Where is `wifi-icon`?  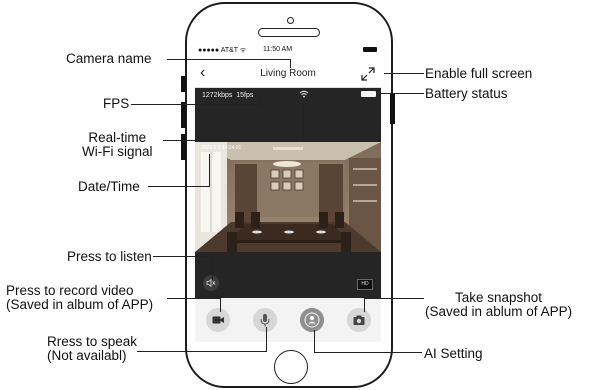
wifi-icon is located at coordinates (304, 94).